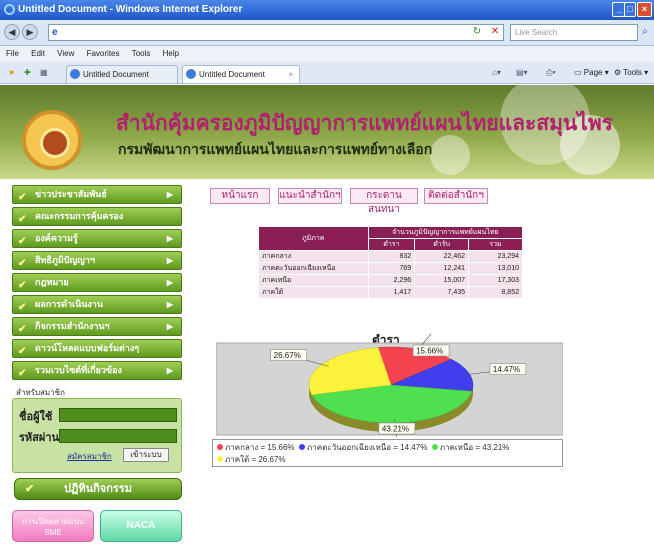 The height and width of the screenshot is (545, 654). What do you see at coordinates (97, 194) in the screenshot?
I see `sidebar-item-news: ✔ ข่าวประชาสัมพันธ์ ▶` at bounding box center [97, 194].